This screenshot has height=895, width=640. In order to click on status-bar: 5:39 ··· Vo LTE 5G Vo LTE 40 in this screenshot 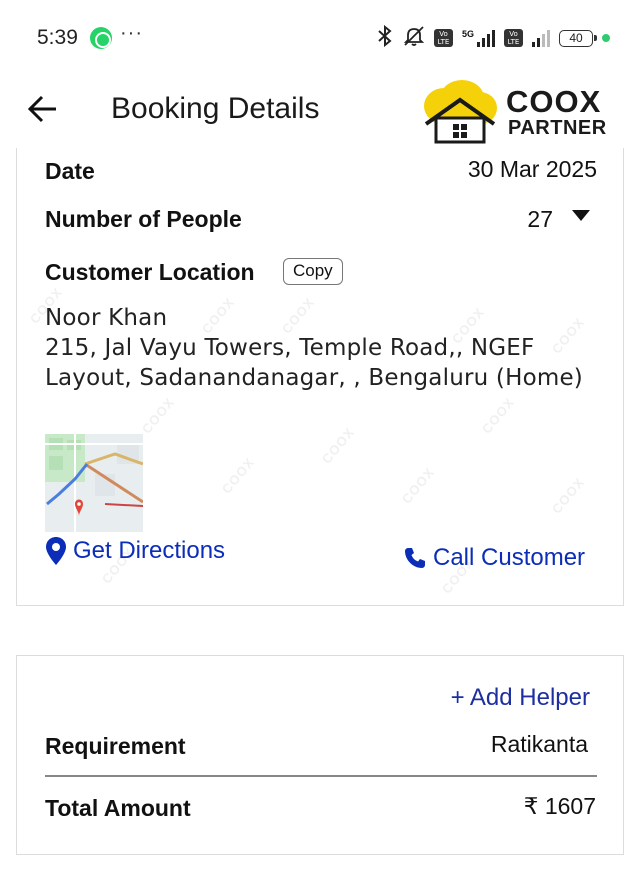, I will do `click(320, 38)`.